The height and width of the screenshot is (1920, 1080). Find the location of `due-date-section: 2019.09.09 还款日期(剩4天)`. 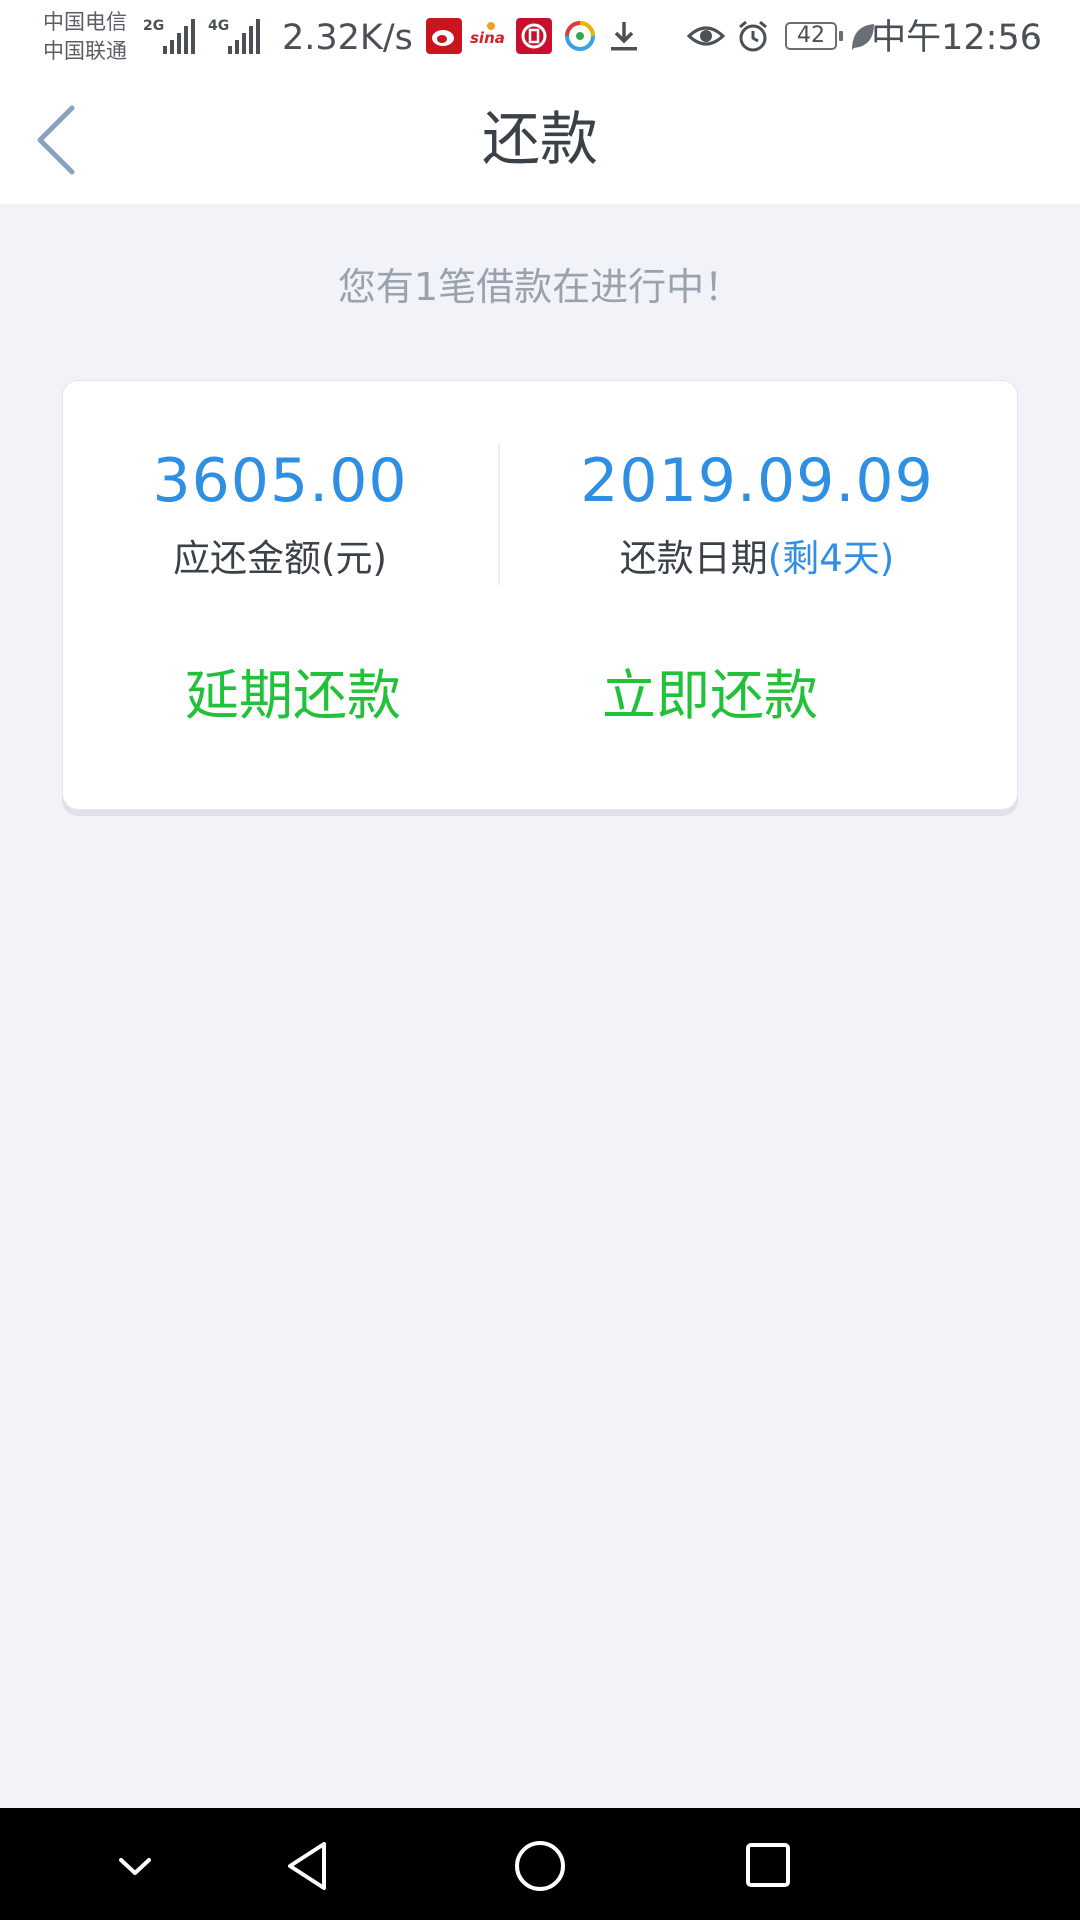

due-date-section: 2019.09.09 还款日期(剩4天) is located at coordinates (757, 512).